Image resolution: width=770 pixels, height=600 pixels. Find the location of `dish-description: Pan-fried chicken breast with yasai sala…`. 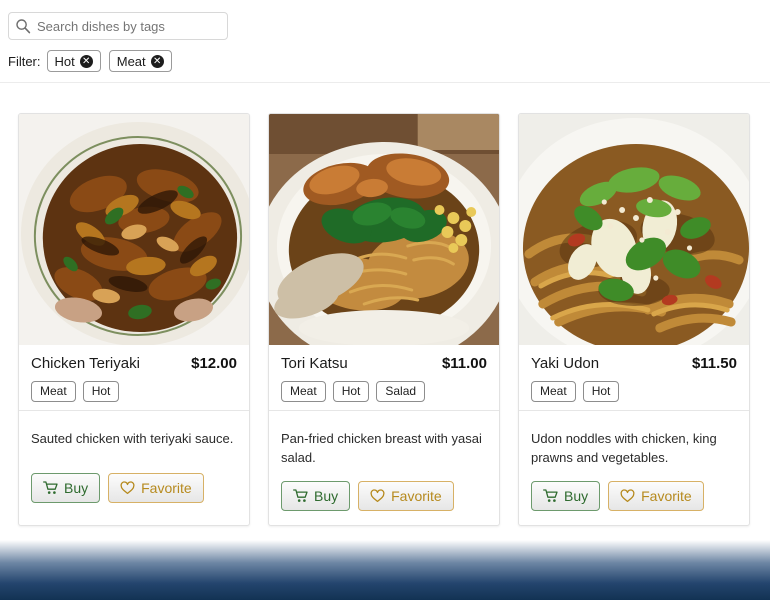

dish-description: Pan-fried chicken breast with yasai sala… is located at coordinates (381, 448).